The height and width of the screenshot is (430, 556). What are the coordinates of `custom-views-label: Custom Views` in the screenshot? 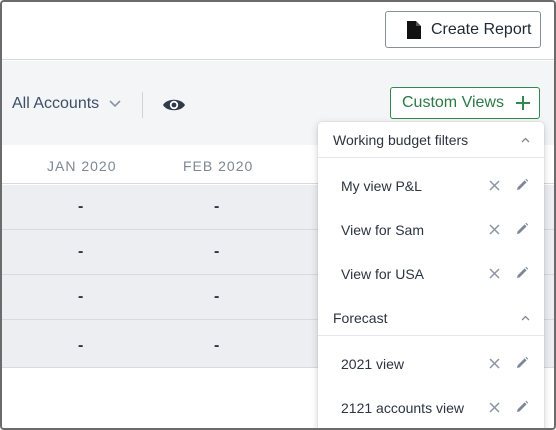 It's located at (453, 102).